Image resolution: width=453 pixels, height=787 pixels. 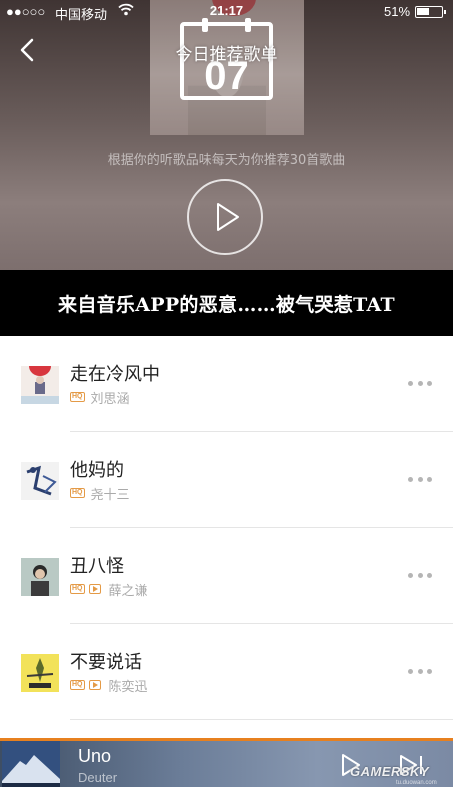 I want to click on song-meta: HQ 陈奕迅, so click(x=109, y=686).